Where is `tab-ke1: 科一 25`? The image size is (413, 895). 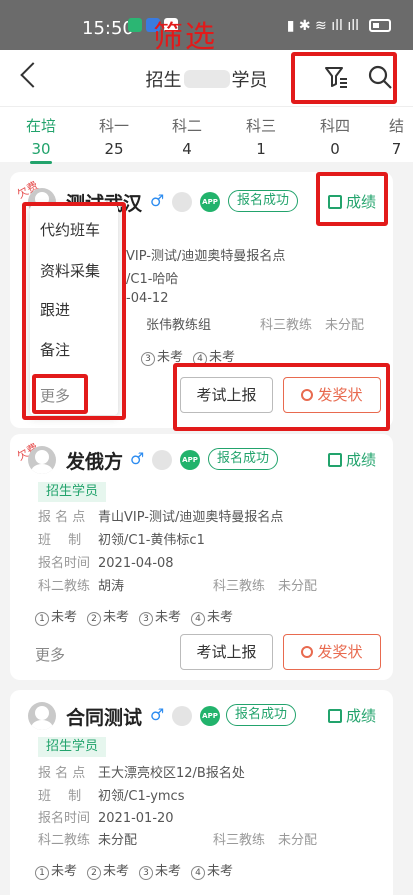
tab-ke1: 科一 25 is located at coordinates (114, 136).